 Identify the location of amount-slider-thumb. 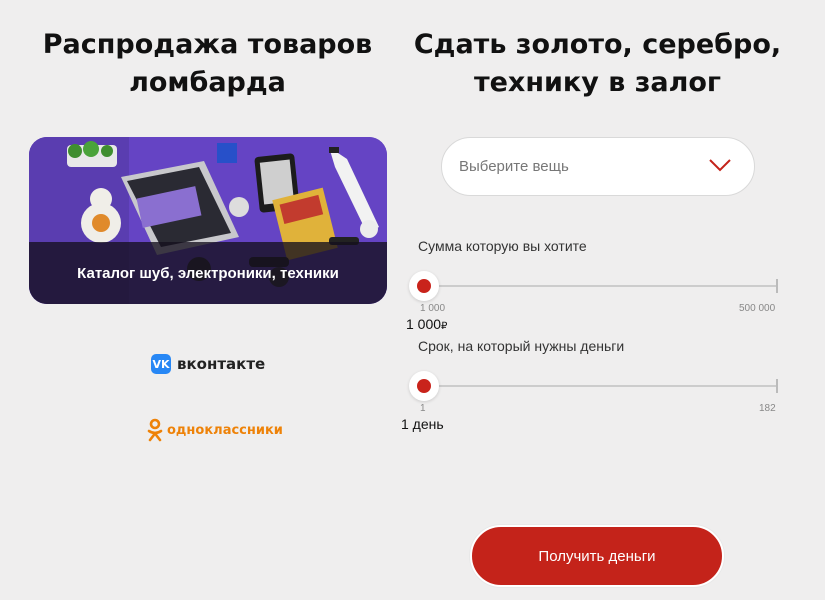
(424, 286).